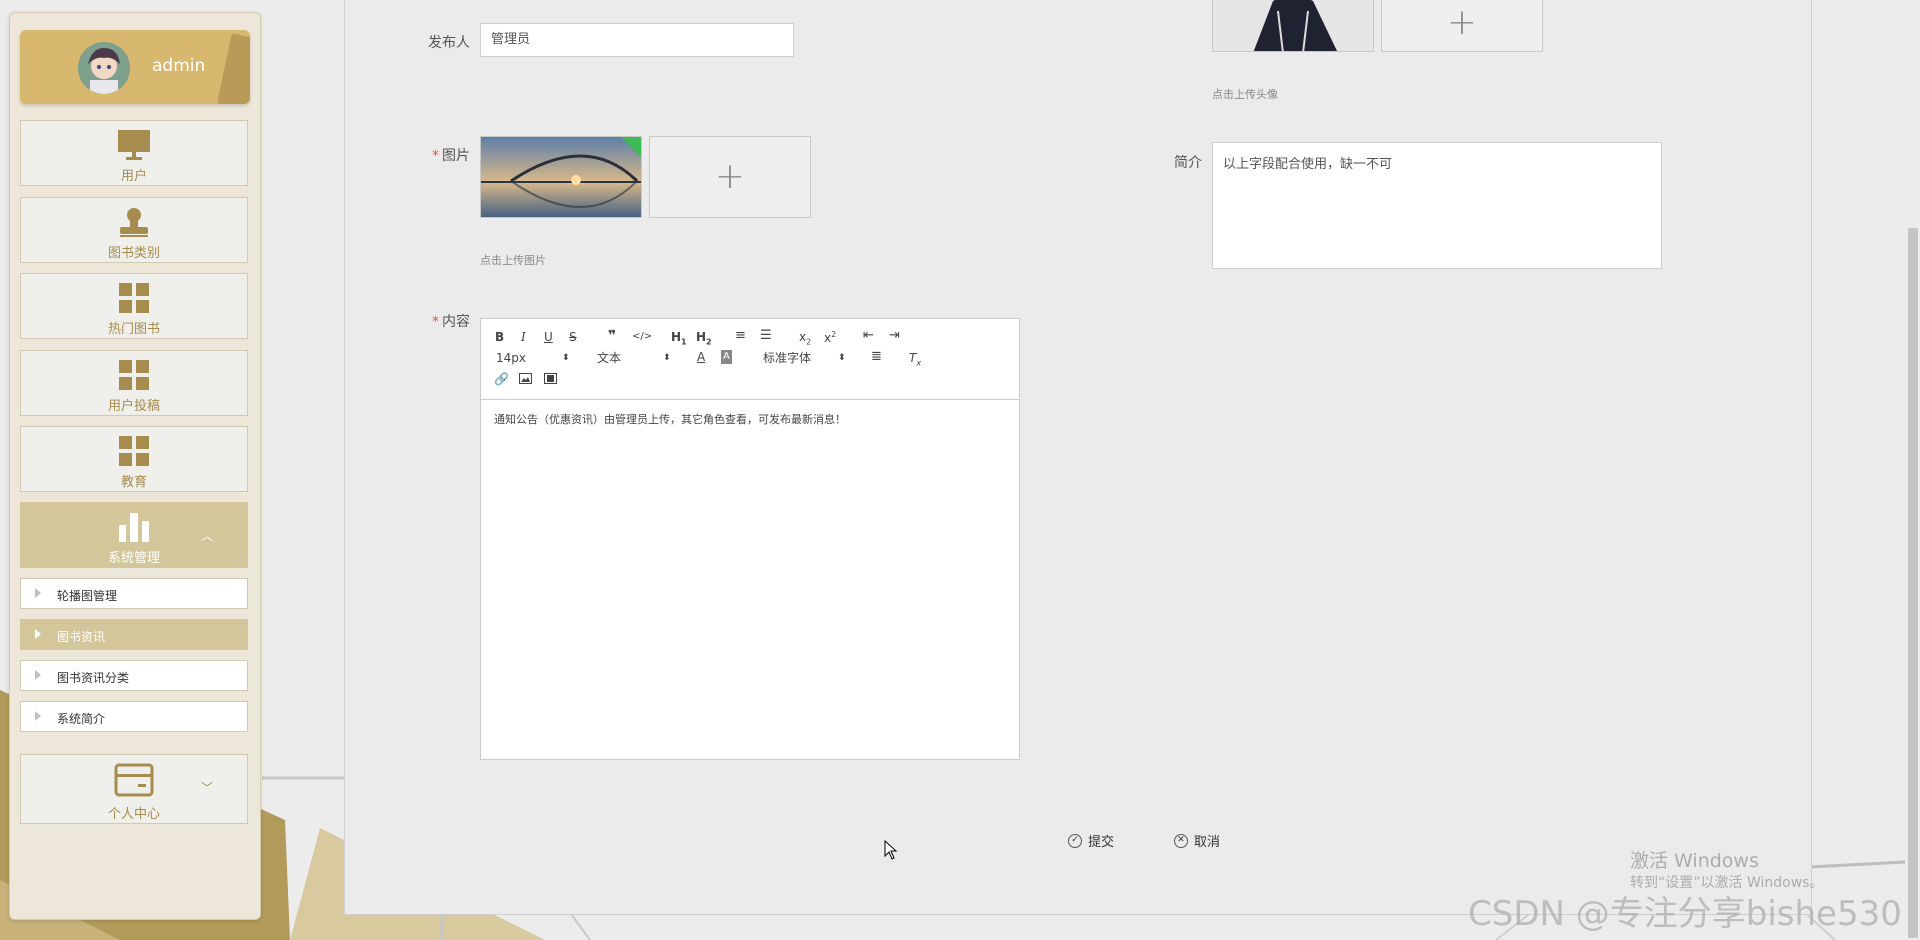 This screenshot has width=1920, height=940. What do you see at coordinates (612, 336) in the screenshot?
I see `blockquote-icon: ❞` at bounding box center [612, 336].